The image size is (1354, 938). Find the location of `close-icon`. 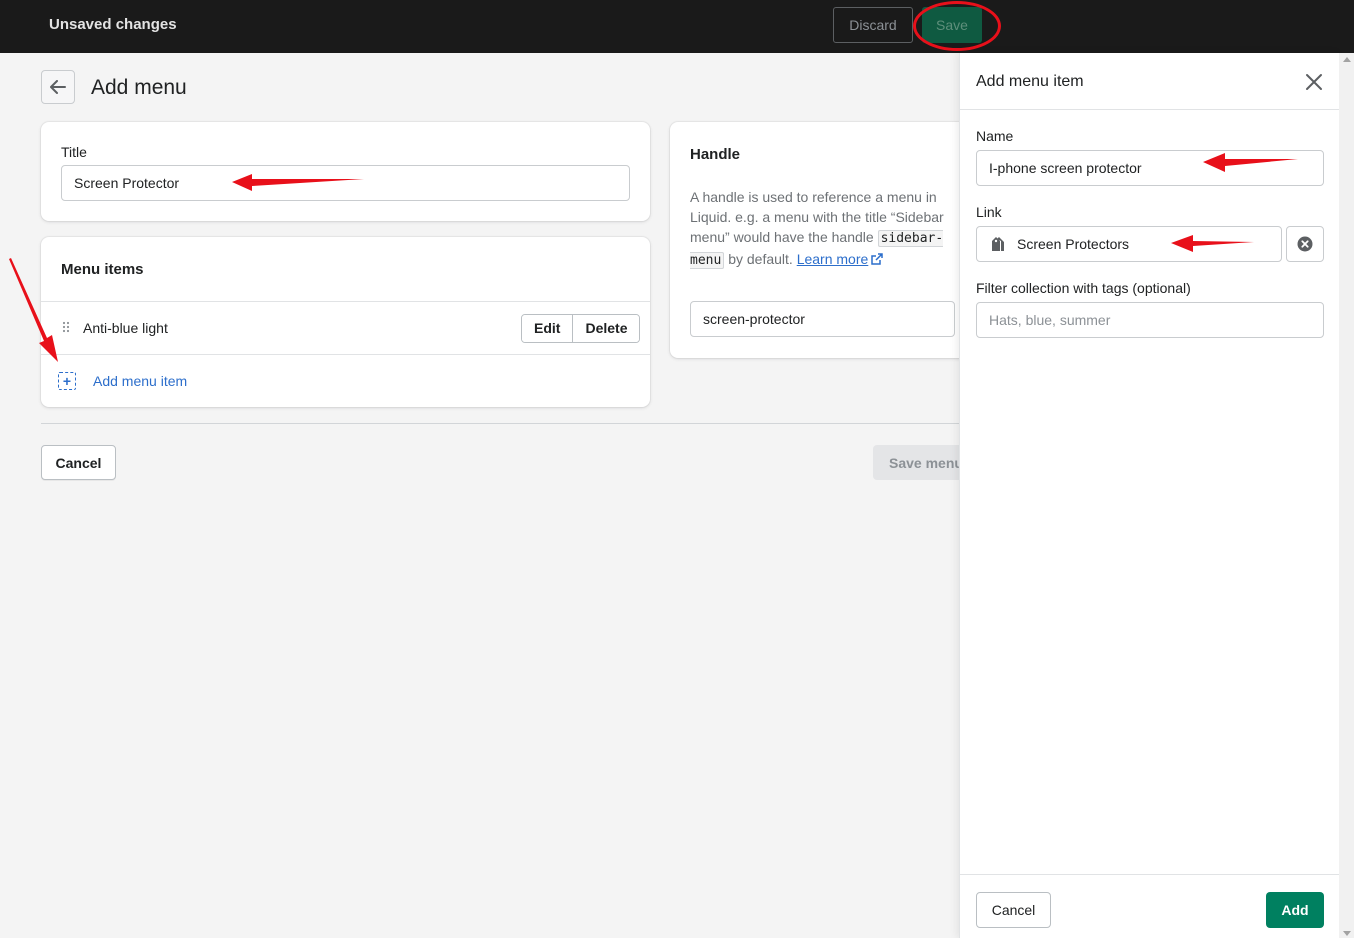

close-icon is located at coordinates (1314, 82).